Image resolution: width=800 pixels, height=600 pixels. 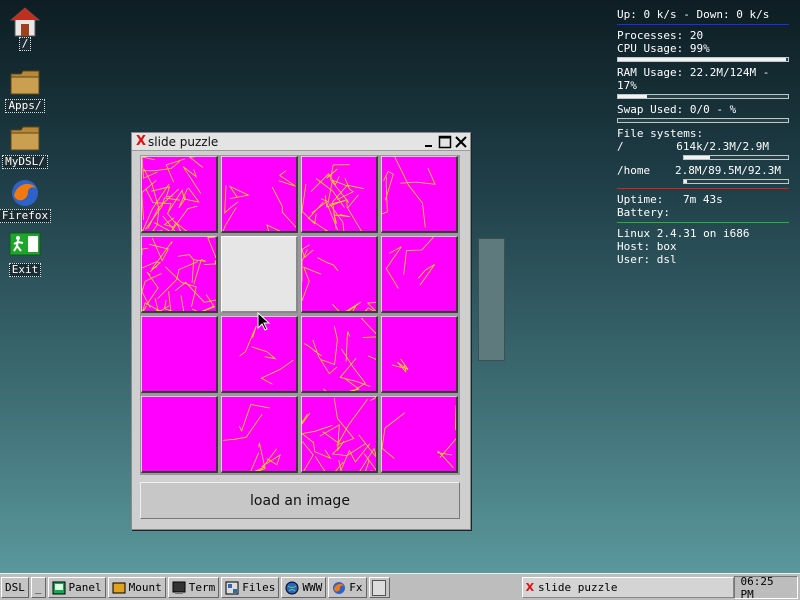 I want to click on terminal-icon, so click(x=179, y=588).